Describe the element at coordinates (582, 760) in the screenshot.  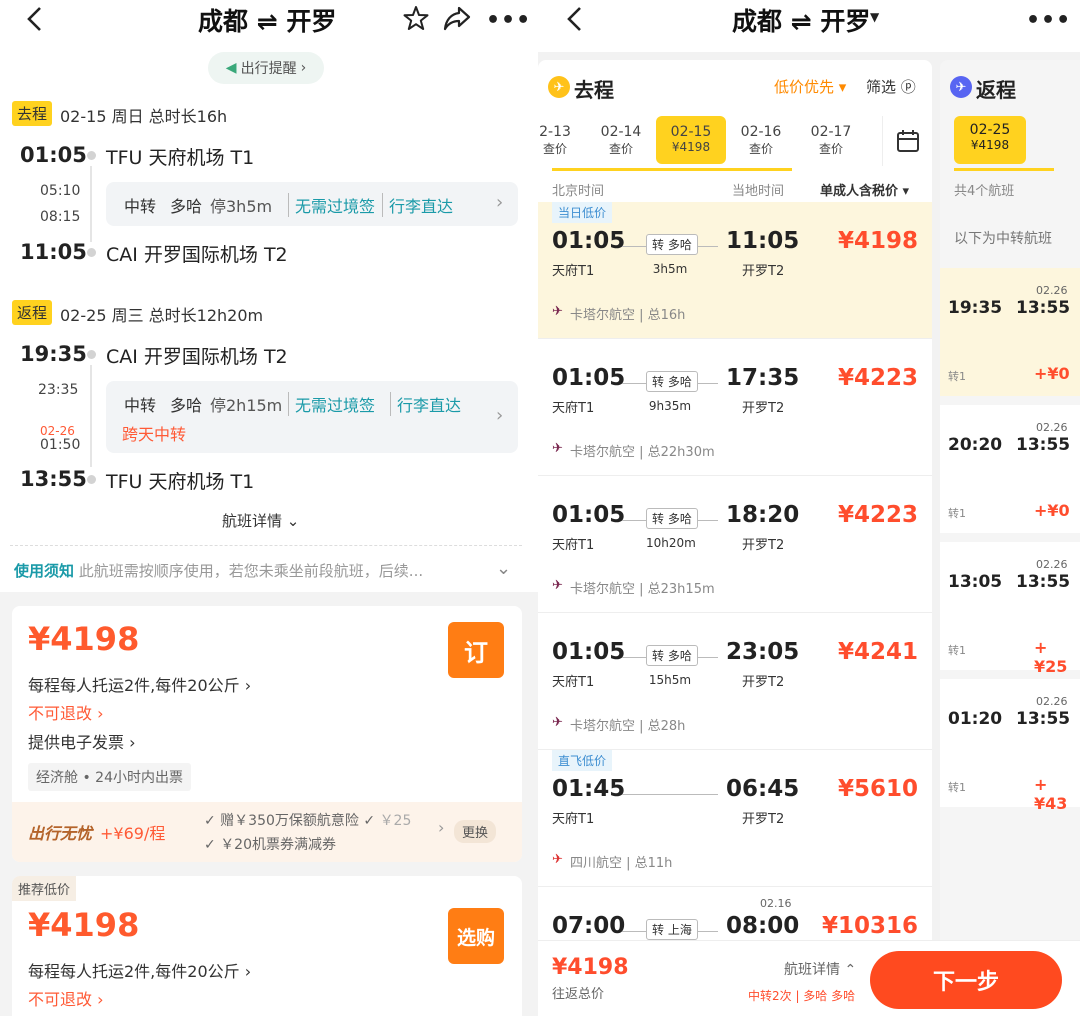
I see `flight-ribbon: 直飞低价` at that location.